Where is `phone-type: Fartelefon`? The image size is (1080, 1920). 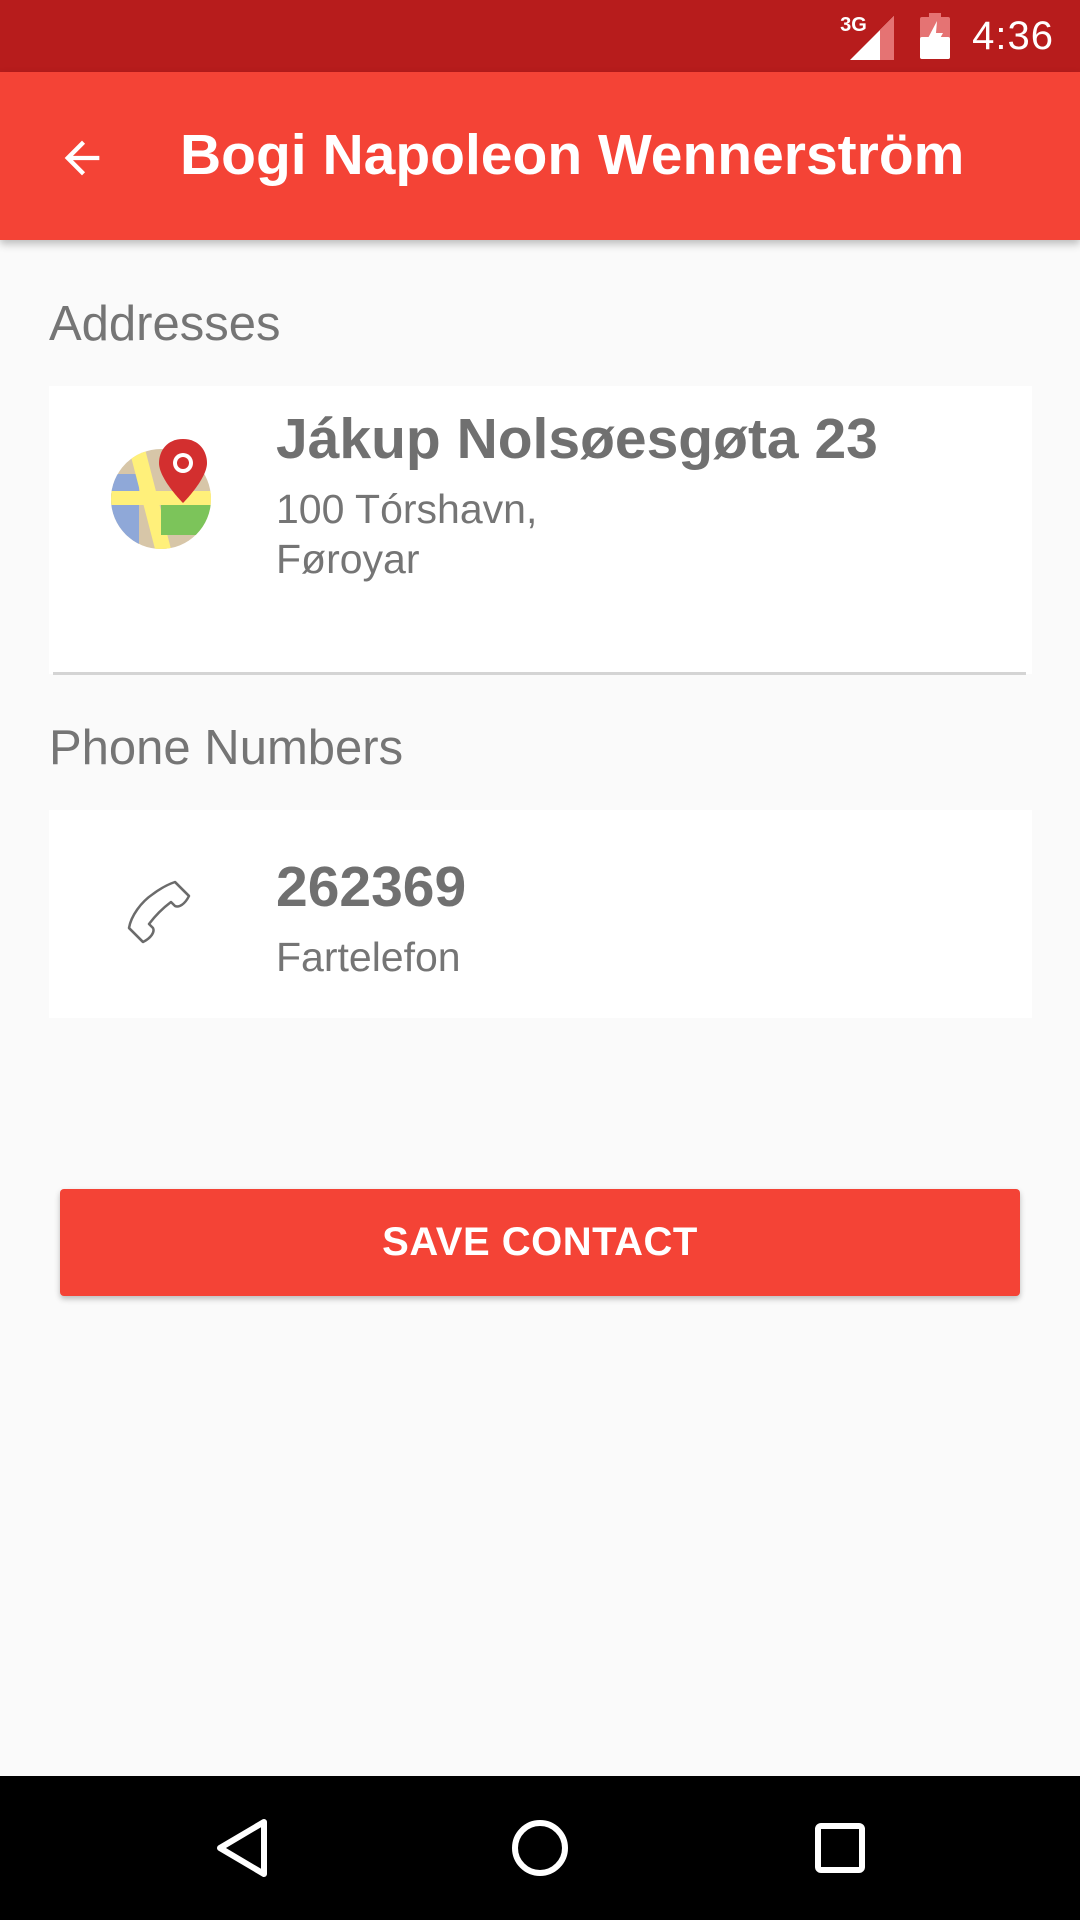 phone-type: Fartelefon is located at coordinates (368, 957).